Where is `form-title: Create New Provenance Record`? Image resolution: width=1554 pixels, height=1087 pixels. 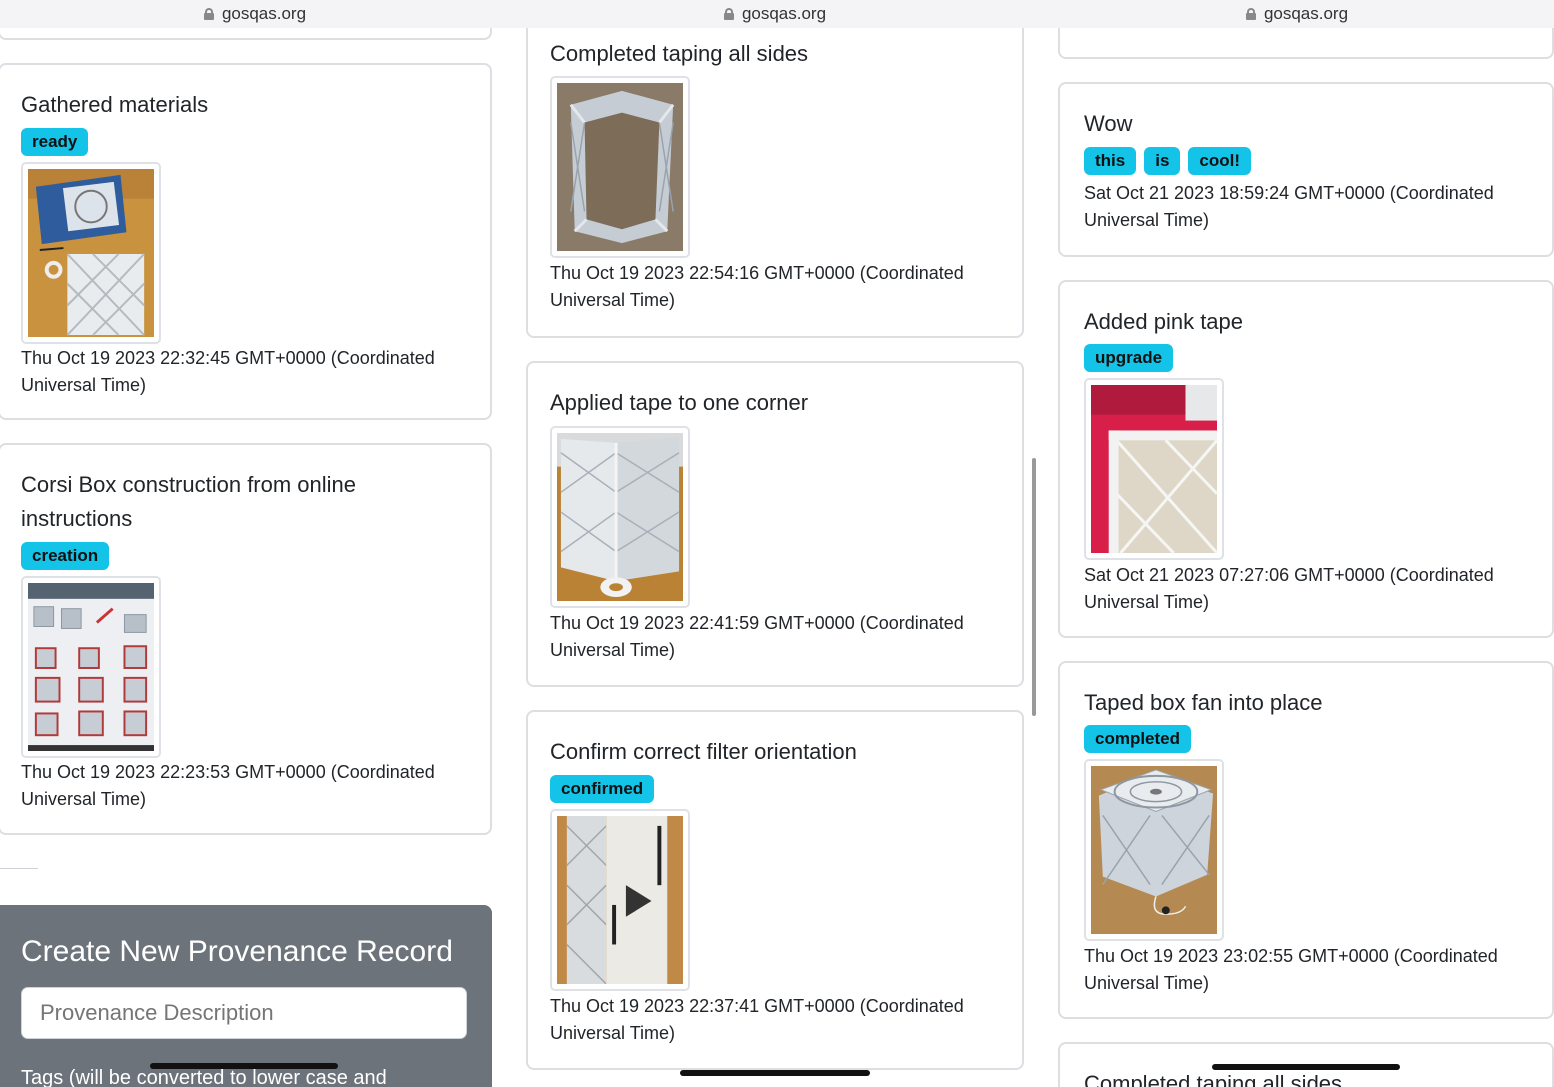
form-title: Create New Provenance Record is located at coordinates (237, 951).